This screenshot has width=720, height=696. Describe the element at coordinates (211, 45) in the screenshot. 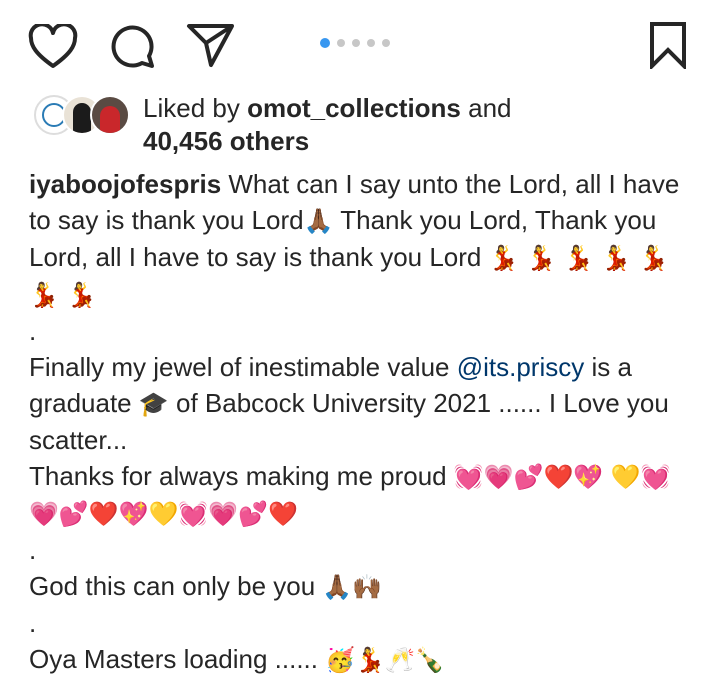

I see `share-paper-plane-icon` at that location.